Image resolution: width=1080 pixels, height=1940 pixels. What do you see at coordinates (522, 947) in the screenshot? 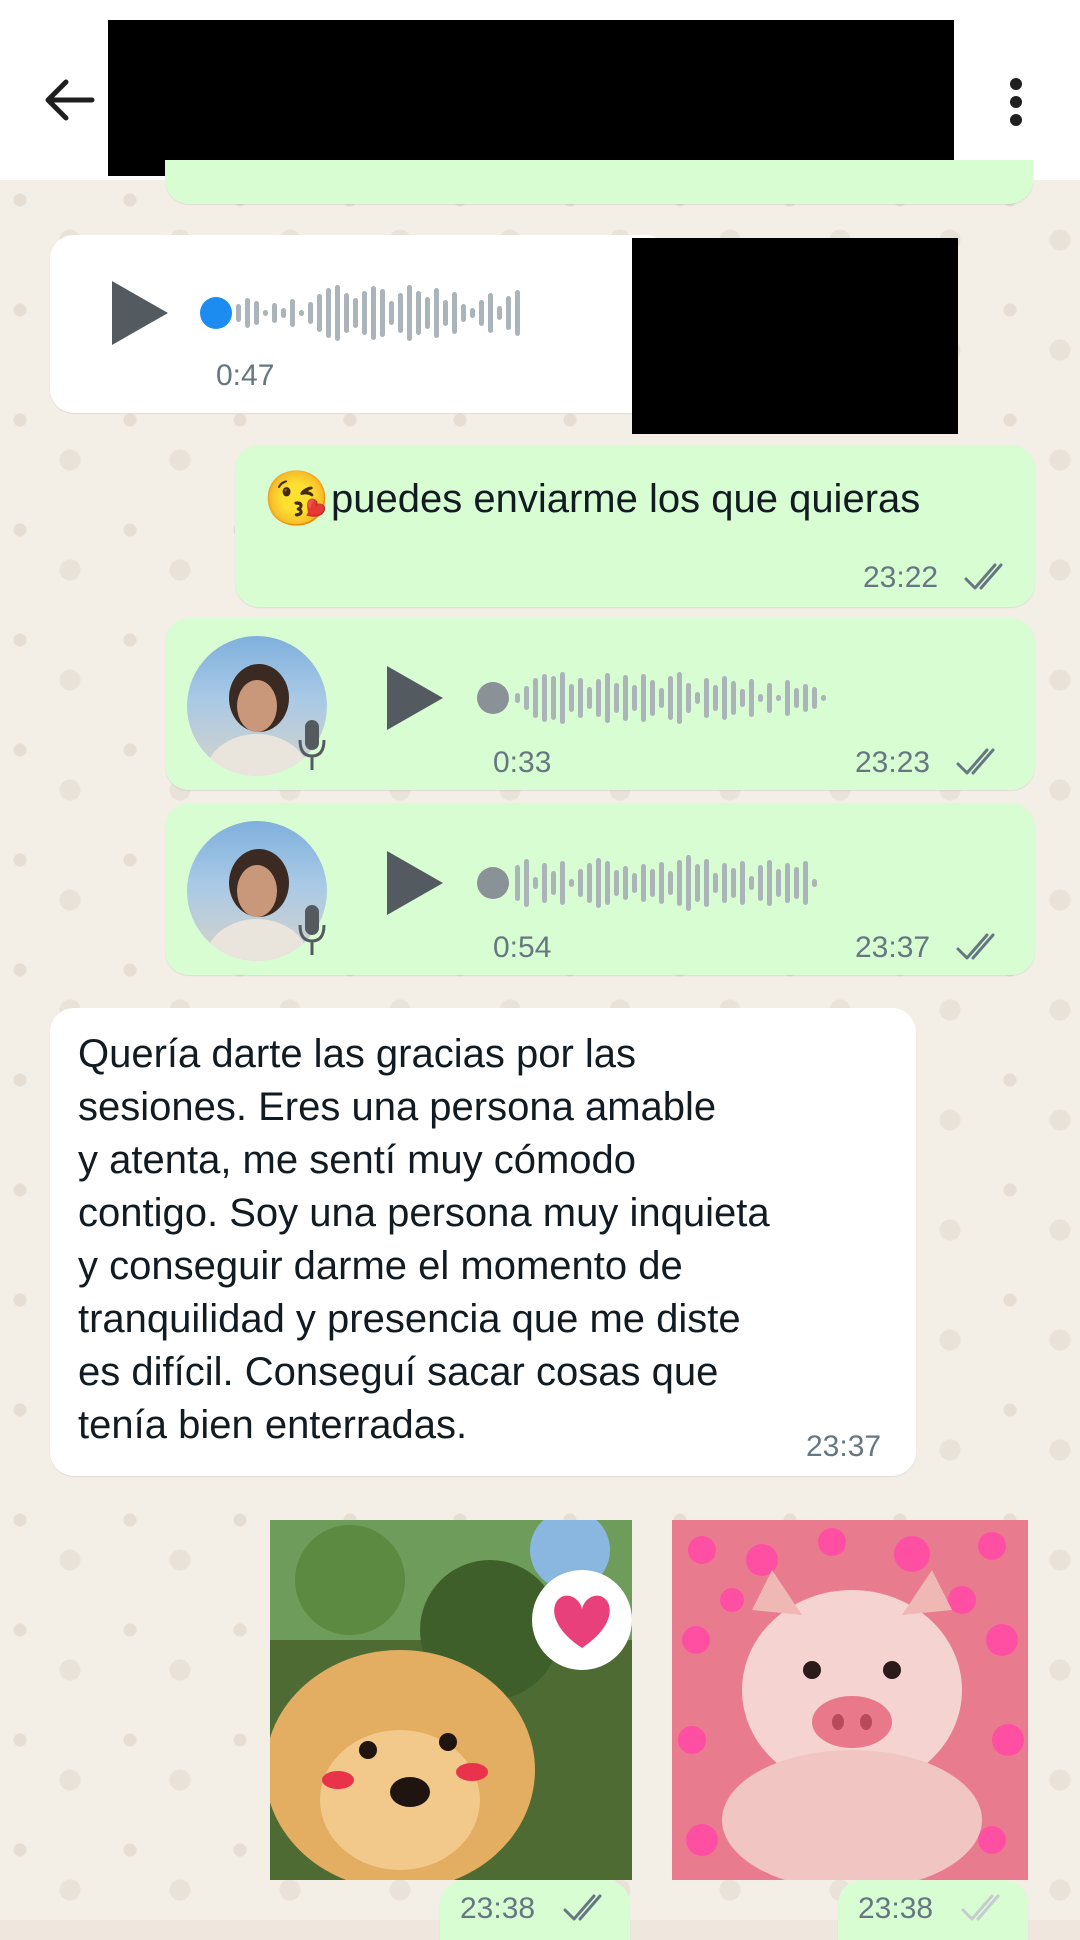
I see `voice-duration: 0:54` at bounding box center [522, 947].